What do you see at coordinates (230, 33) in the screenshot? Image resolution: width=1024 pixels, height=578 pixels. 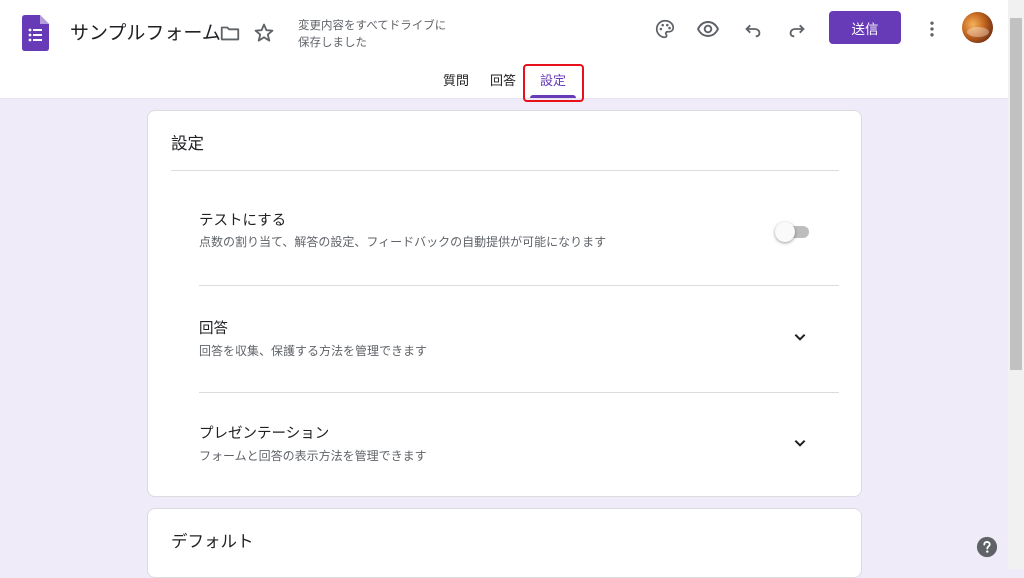 I see `folder-icon` at bounding box center [230, 33].